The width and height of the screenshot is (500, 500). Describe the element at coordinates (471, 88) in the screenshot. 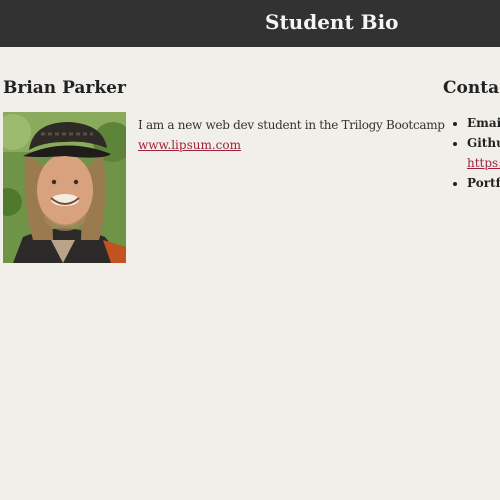

I see `contact-heading: Contact` at that location.